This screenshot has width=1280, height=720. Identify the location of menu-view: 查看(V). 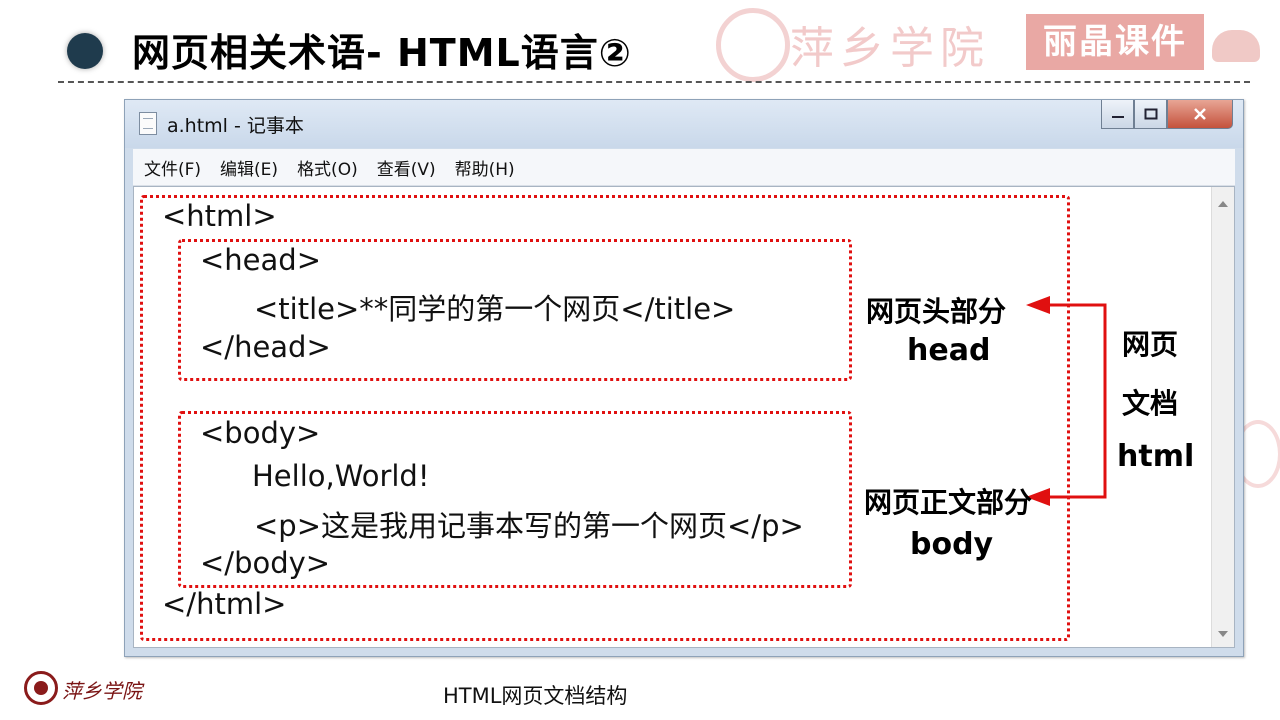
(406, 167).